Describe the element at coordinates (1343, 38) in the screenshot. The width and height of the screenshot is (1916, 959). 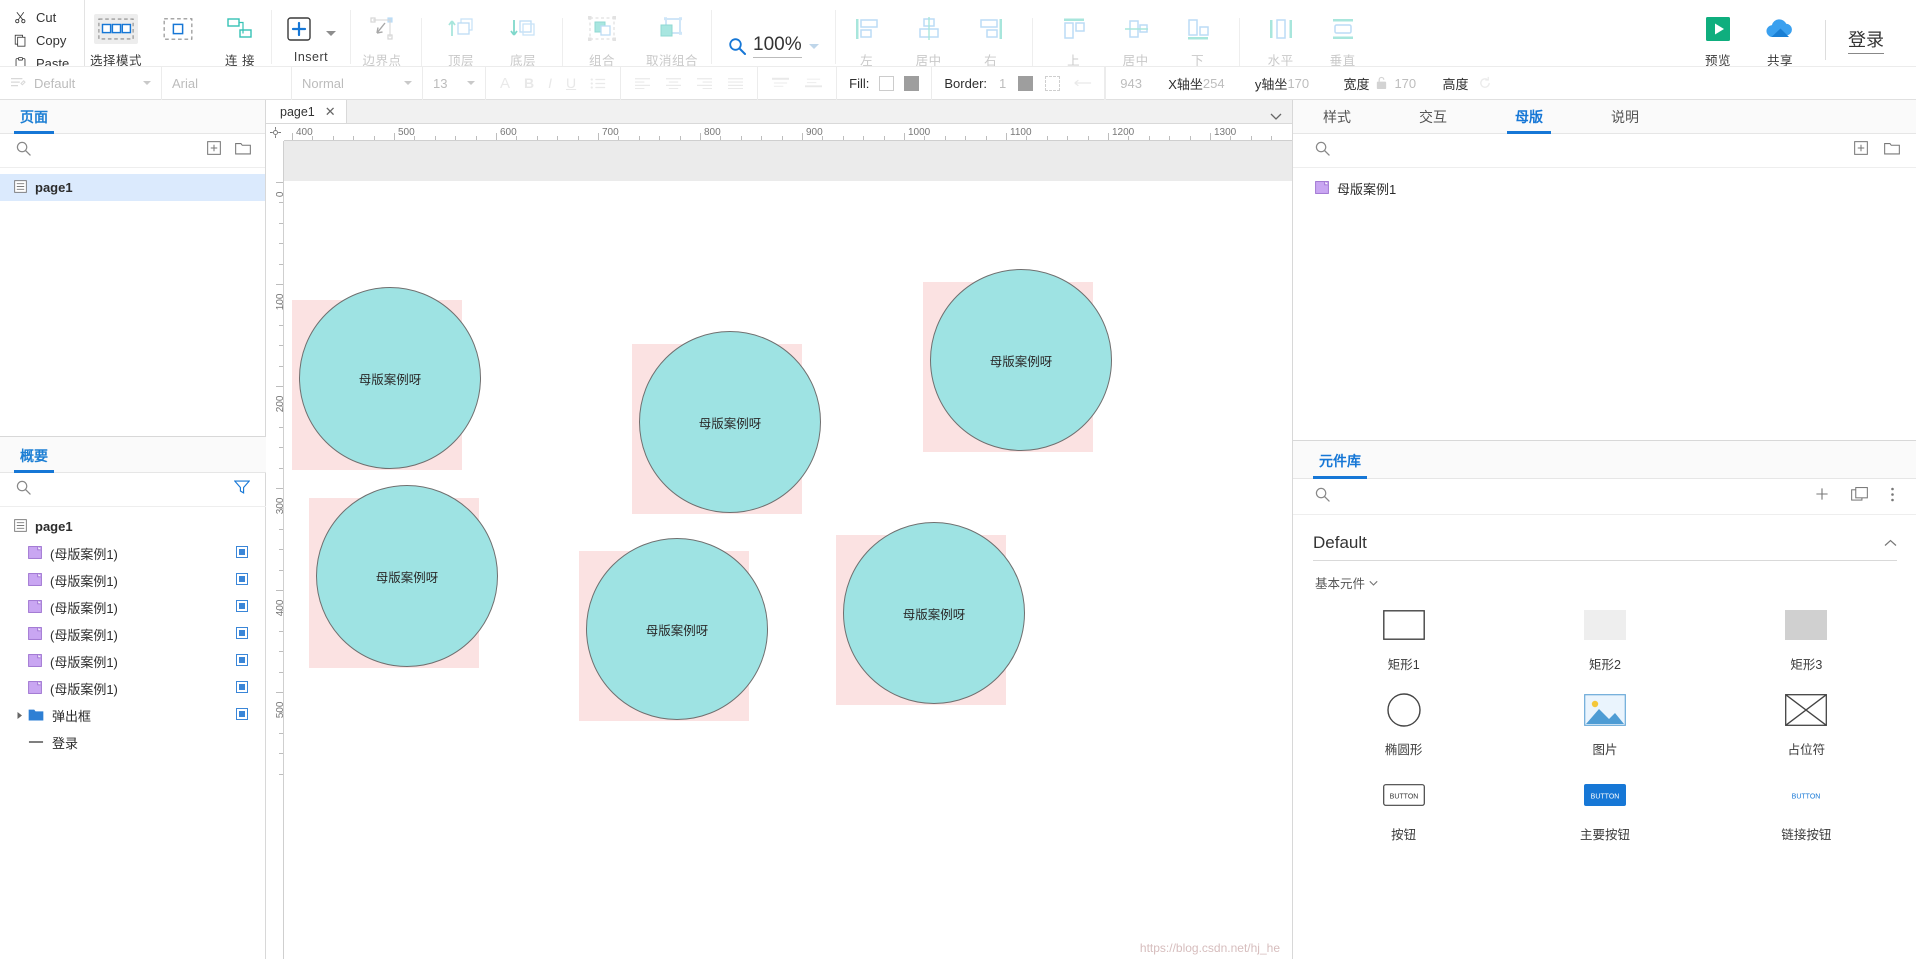
I see `distribute-vertical-button: 垂直` at that location.